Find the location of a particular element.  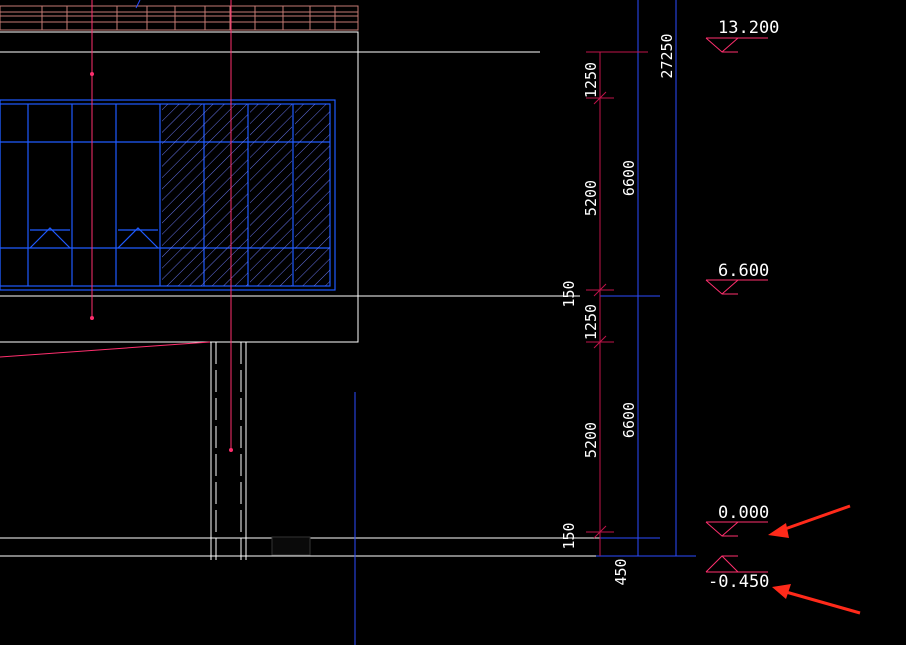

ground-block is located at coordinates (291, 546).